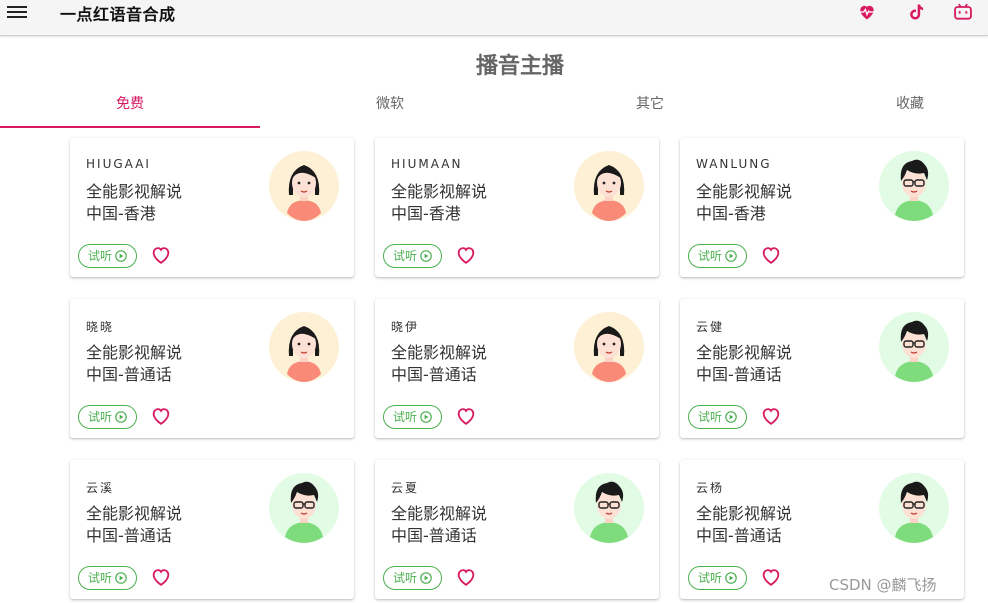 This screenshot has width=988, height=603. I want to click on tab-free: 免费, so click(130, 109).